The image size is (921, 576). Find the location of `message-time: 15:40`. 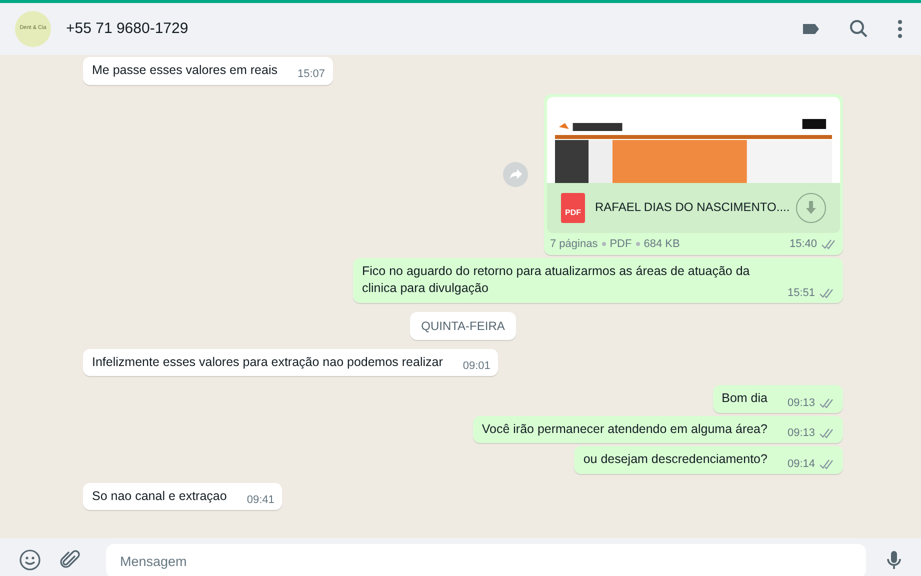

message-time: 15:40 is located at coordinates (803, 244).